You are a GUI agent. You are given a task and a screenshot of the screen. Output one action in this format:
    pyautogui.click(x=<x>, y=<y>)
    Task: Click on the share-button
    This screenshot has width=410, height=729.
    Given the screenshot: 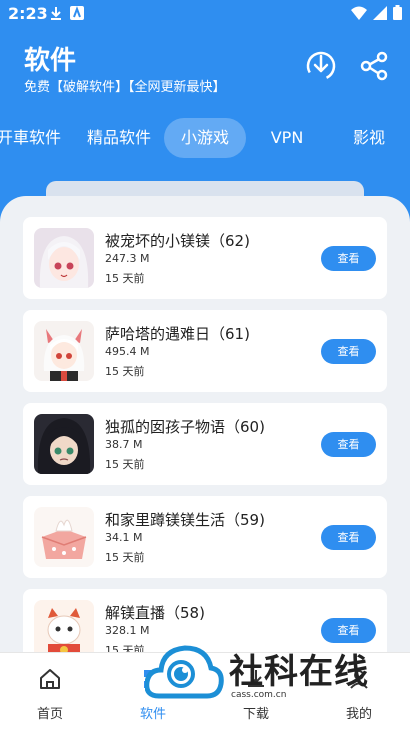 What is the action you would take?
    pyautogui.click(x=374, y=66)
    